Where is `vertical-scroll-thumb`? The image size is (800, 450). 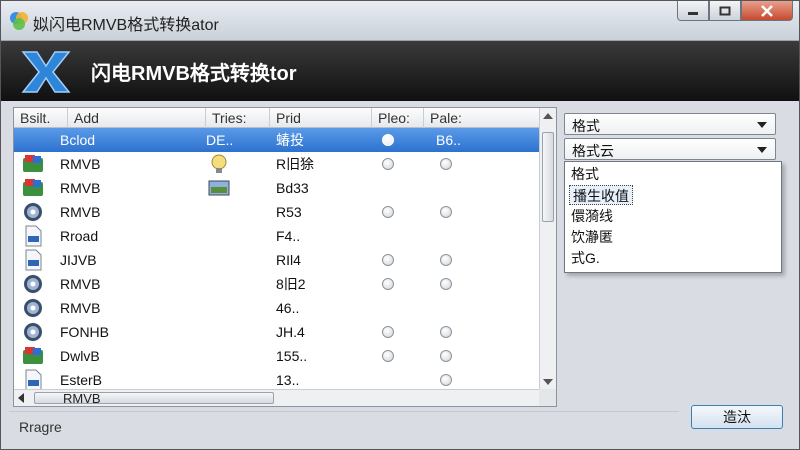
vertical-scroll-thumb is located at coordinates (548, 177).